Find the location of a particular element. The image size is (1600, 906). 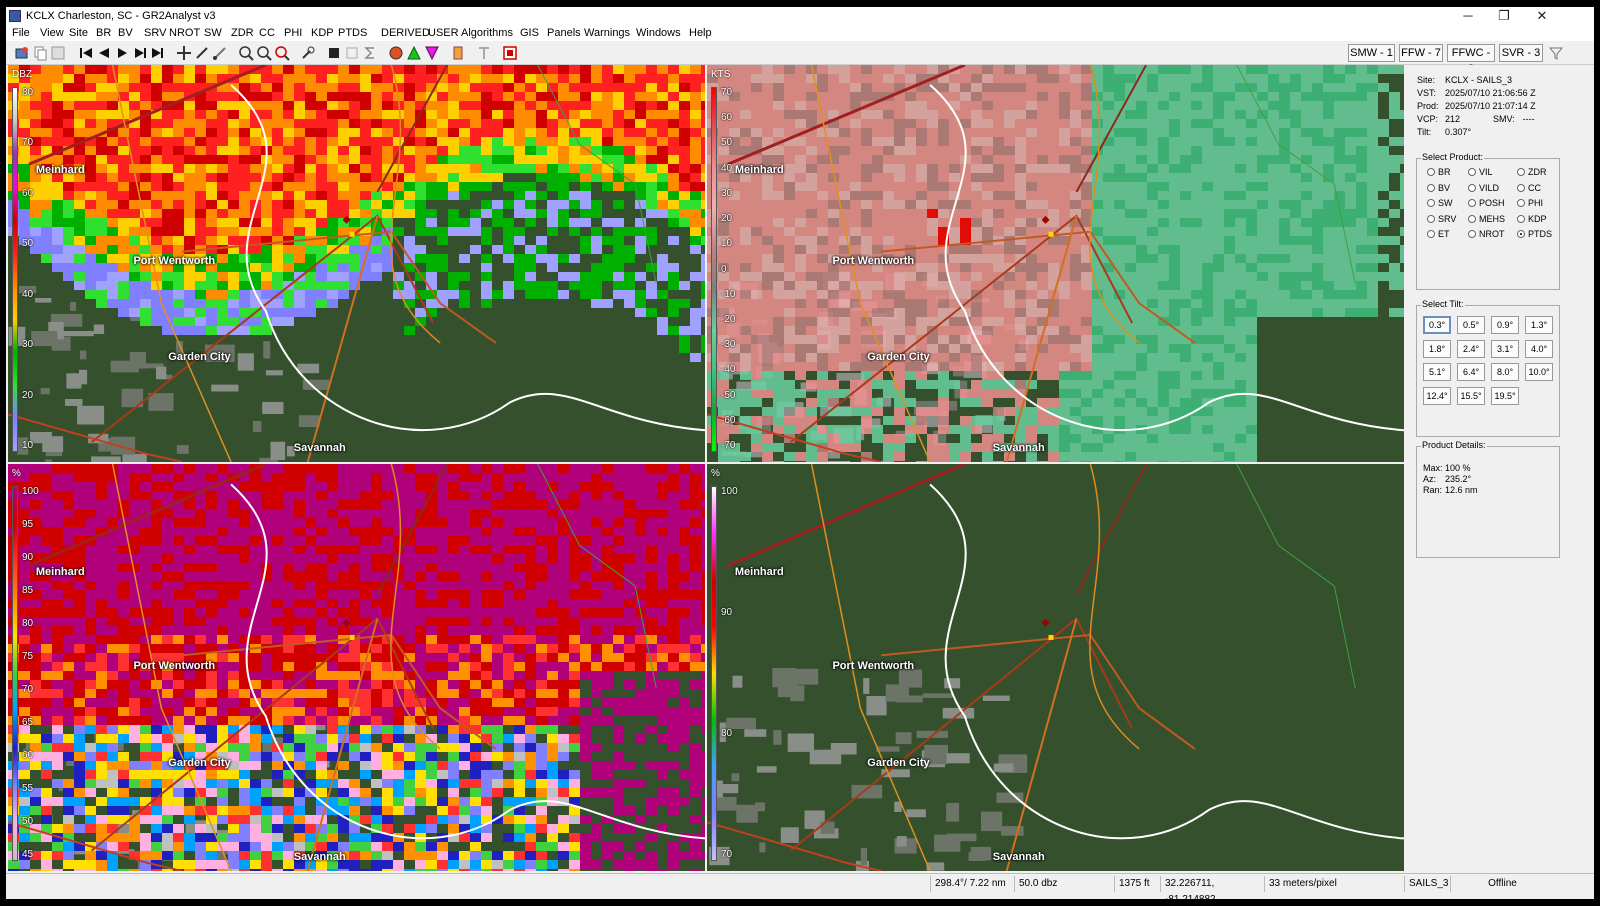

tilt-button: 1.3° is located at coordinates (1539, 325).